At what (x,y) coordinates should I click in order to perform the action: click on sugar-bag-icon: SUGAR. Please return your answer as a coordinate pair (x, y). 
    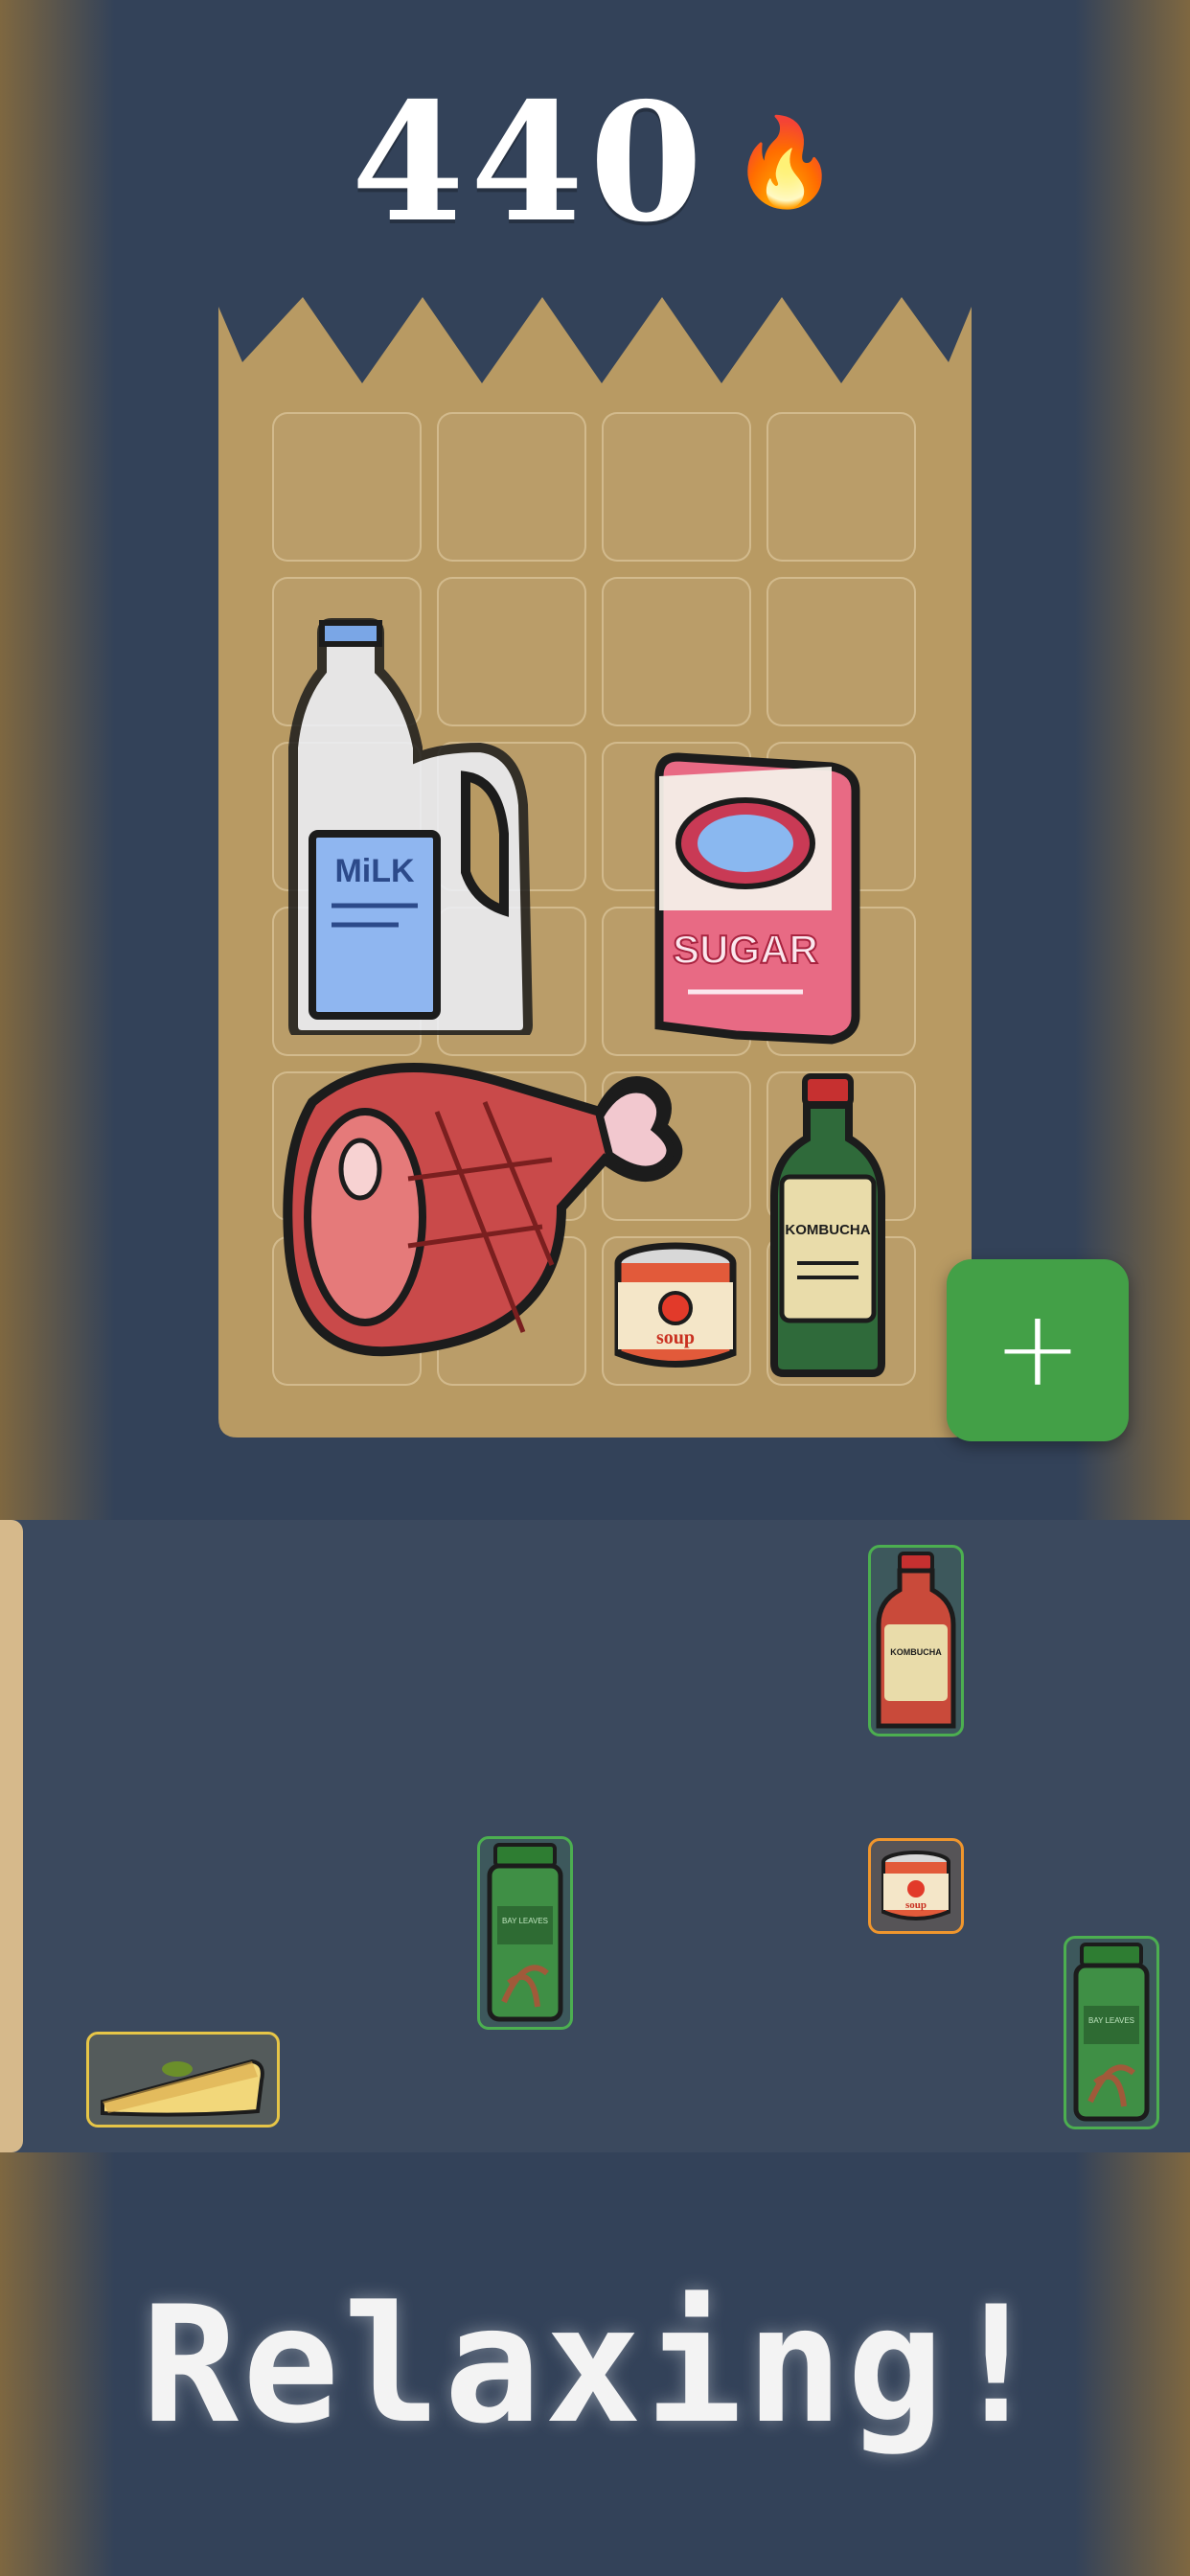
    Looking at the image, I should click on (757, 899).